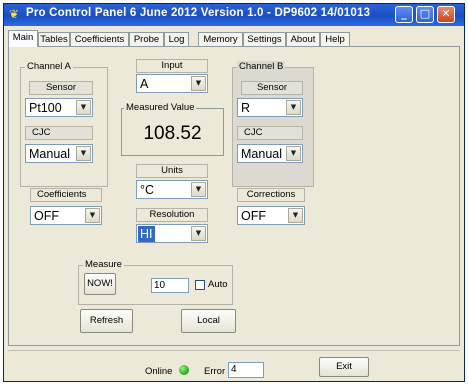 The width and height of the screenshot is (468, 385). What do you see at coordinates (172, 215) in the screenshot?
I see `resolution-label: Resolution` at bounding box center [172, 215].